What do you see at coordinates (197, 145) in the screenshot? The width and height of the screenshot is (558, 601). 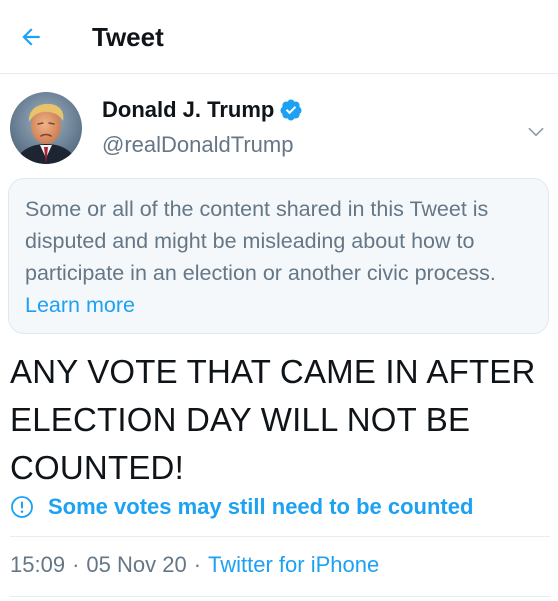 I see `author-handle: @realDonaldTrump` at bounding box center [197, 145].